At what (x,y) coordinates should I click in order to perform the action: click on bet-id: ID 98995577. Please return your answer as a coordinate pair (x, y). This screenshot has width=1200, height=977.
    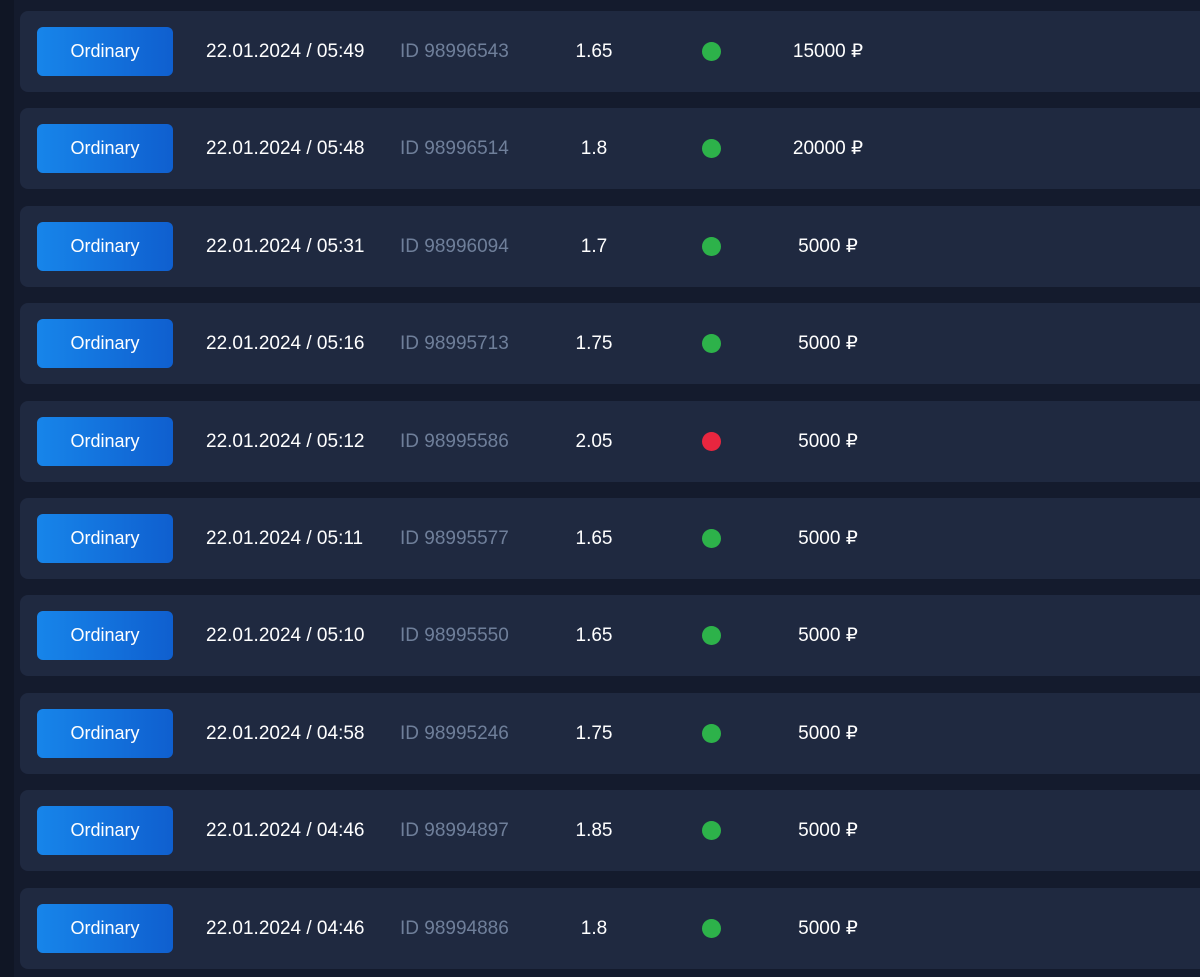
    Looking at the image, I should click on (454, 538).